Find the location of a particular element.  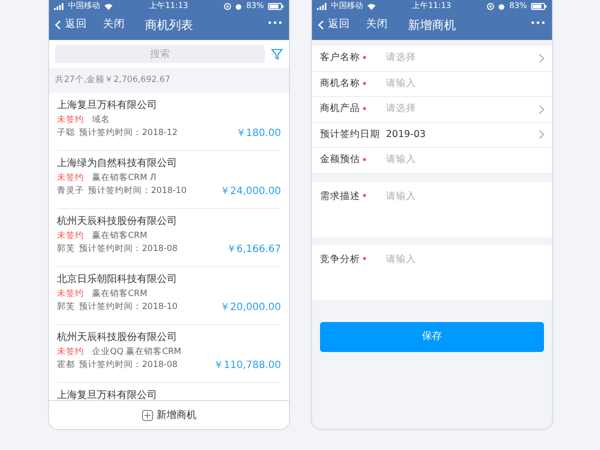

select-row: 客户名称 请选择 is located at coordinates (432, 59).